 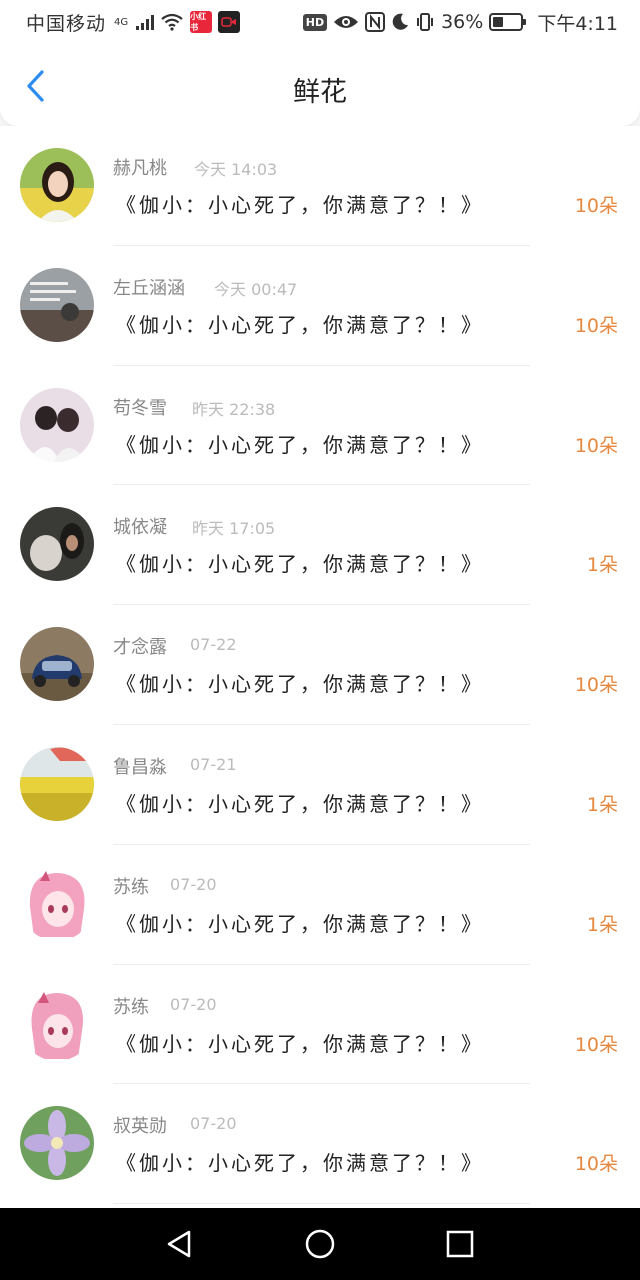 What do you see at coordinates (133, 22) in the screenshot?
I see `status-bar-left: 中国移动 4G 小红书` at bounding box center [133, 22].